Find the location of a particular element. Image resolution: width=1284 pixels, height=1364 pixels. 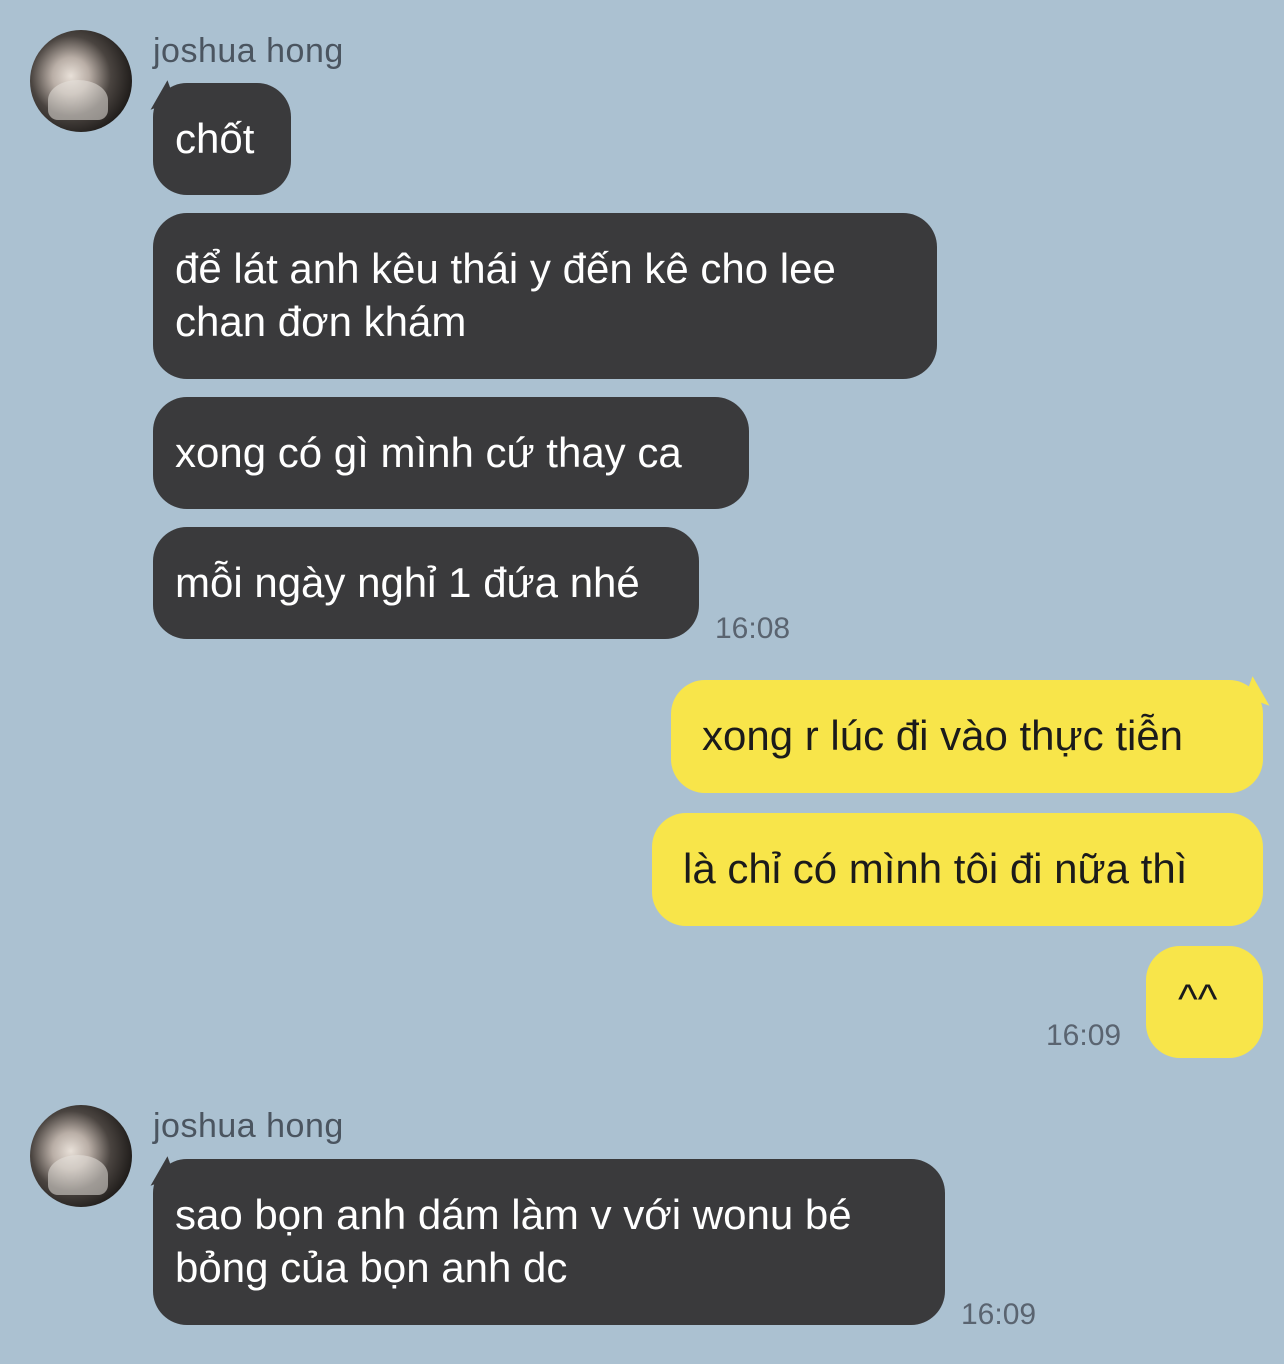

incoming-message: xong có gì mình cứ thay ca is located at coordinates (451, 453).